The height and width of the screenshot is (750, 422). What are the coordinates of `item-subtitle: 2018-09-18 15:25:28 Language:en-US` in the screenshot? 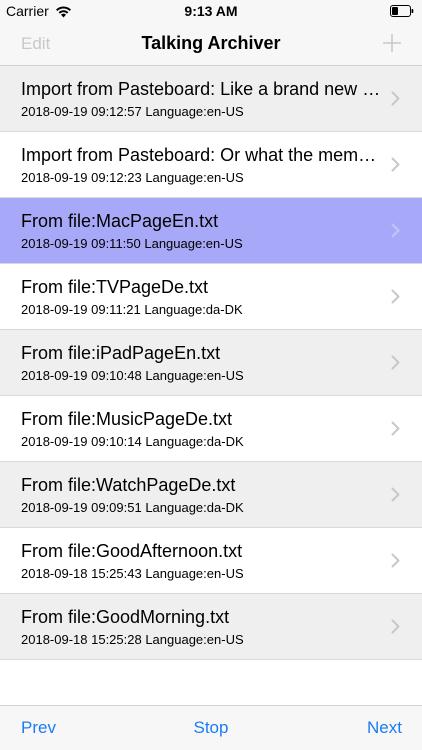 It's located at (132, 639).